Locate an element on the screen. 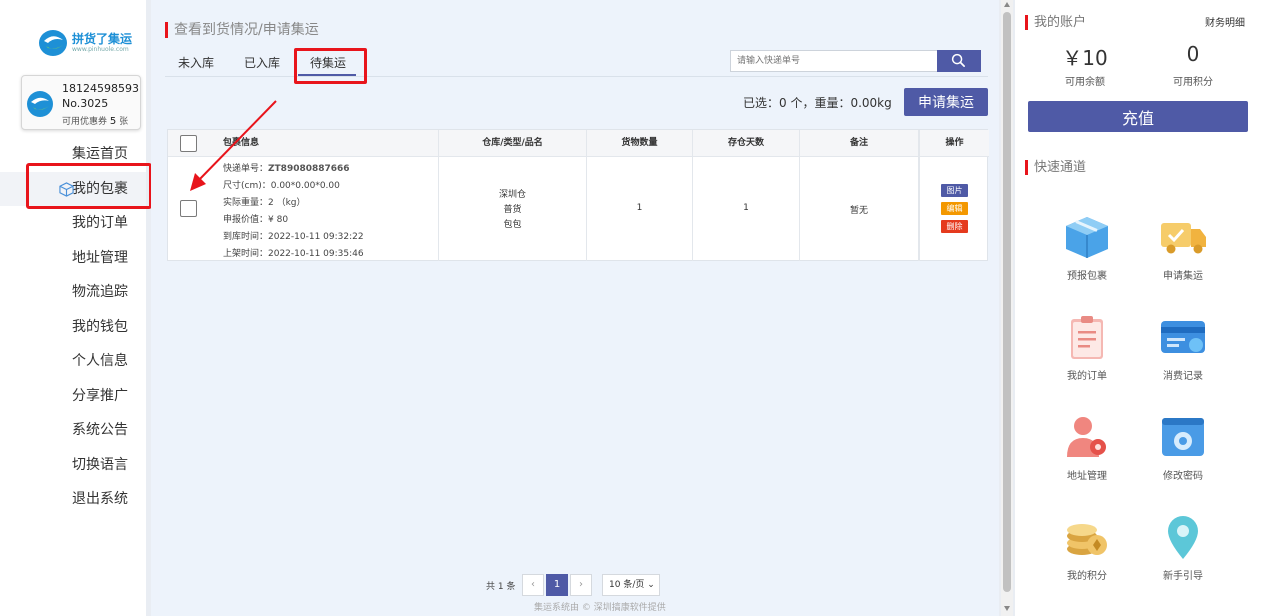 This screenshot has width=1263, height=616. next-page-button: › is located at coordinates (581, 585).